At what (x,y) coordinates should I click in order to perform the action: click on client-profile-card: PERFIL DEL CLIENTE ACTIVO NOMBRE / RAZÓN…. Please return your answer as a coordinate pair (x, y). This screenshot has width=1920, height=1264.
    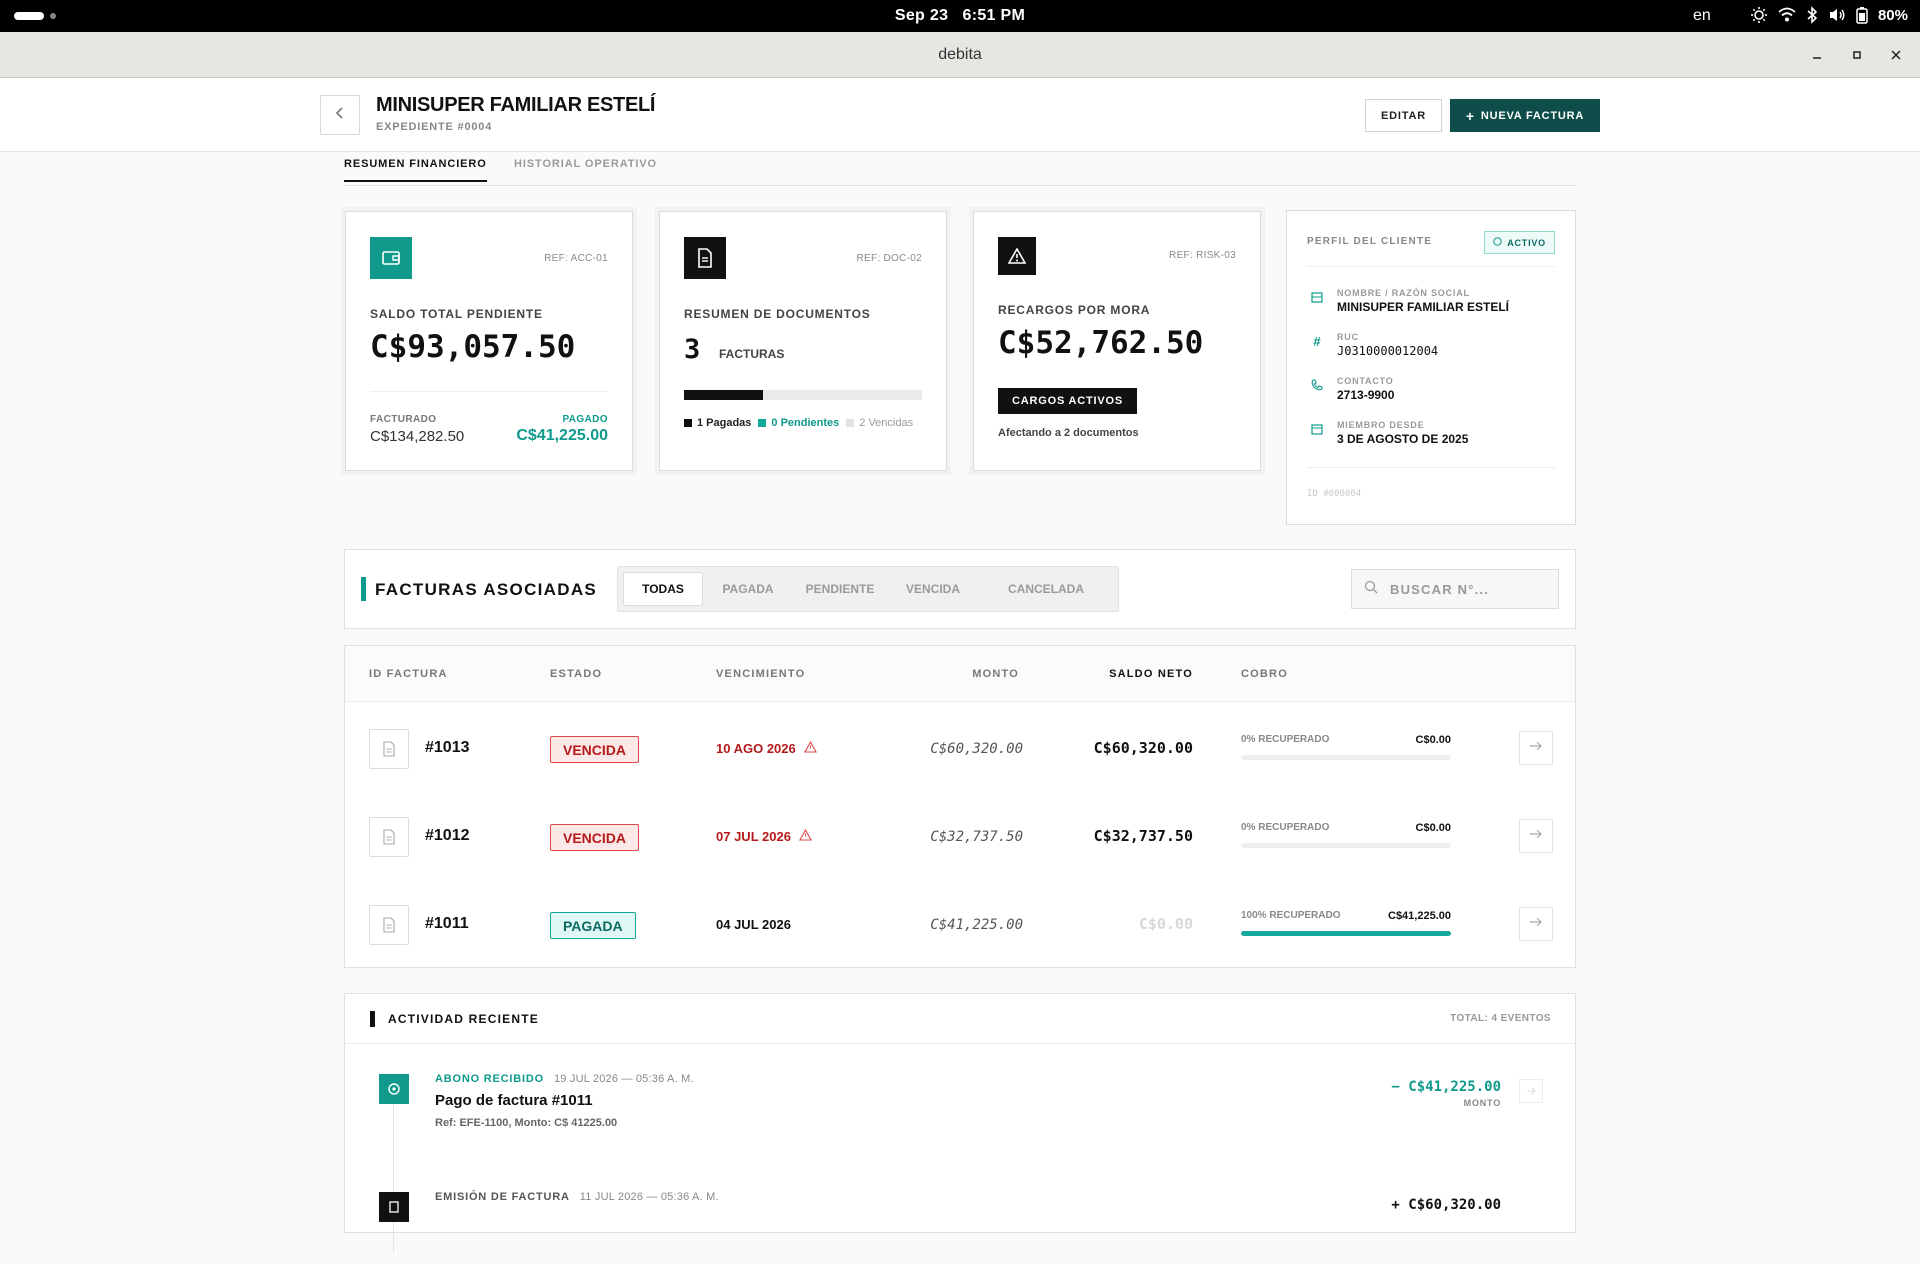
    Looking at the image, I should click on (1431, 367).